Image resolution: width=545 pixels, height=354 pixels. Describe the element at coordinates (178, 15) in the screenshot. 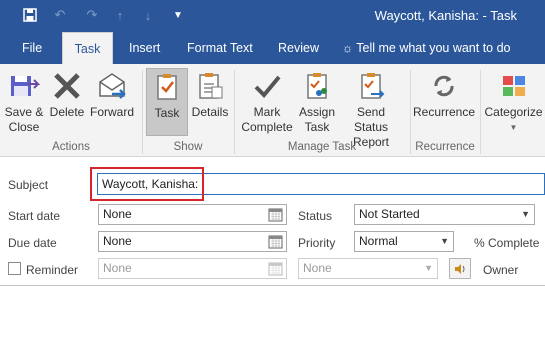

I see `customize-icon: ▼` at that location.